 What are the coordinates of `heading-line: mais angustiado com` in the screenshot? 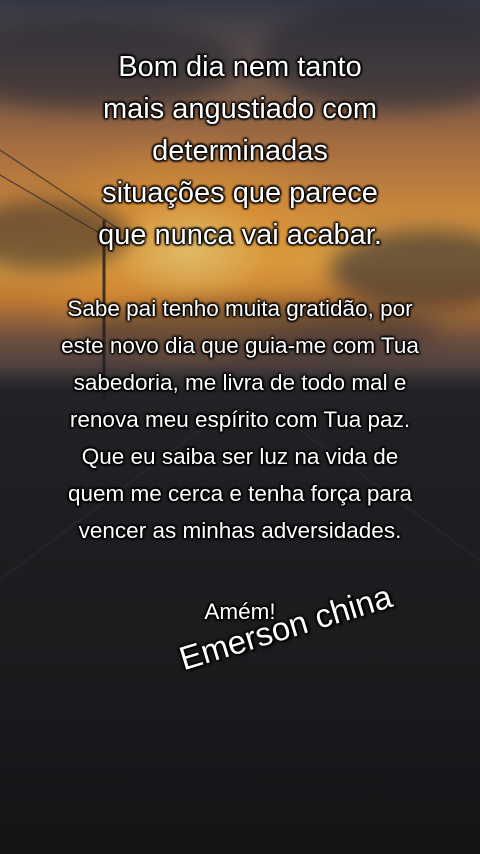 It's located at (240, 109).